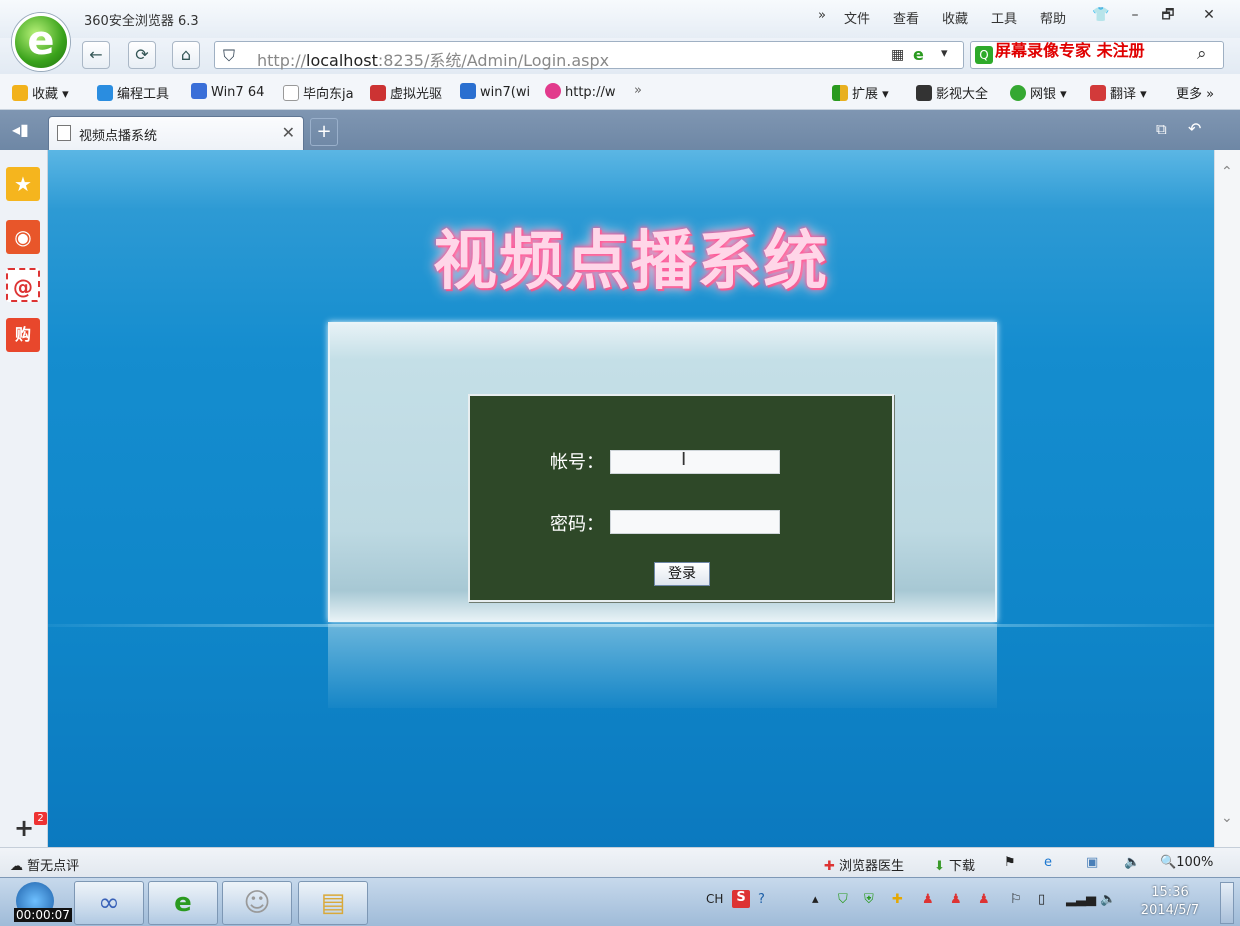 Image resolution: width=1240 pixels, height=926 pixels. What do you see at coordinates (840, 93) in the screenshot?
I see `extensions-icon` at bounding box center [840, 93].